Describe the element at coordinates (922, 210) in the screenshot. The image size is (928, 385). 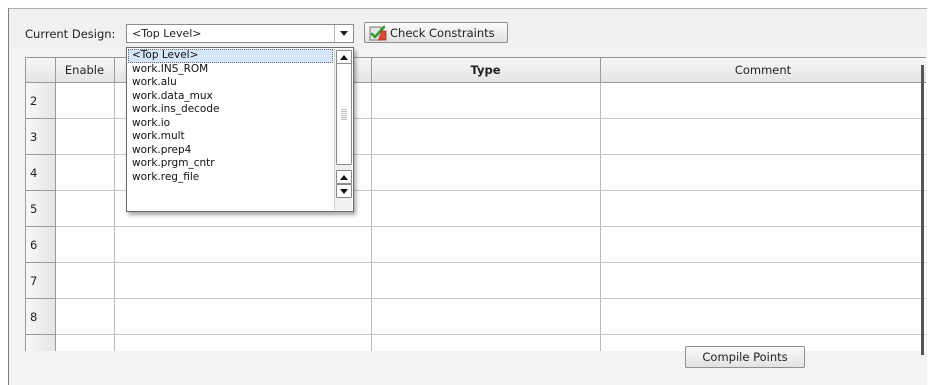
I see `grid-scrollbar` at that location.